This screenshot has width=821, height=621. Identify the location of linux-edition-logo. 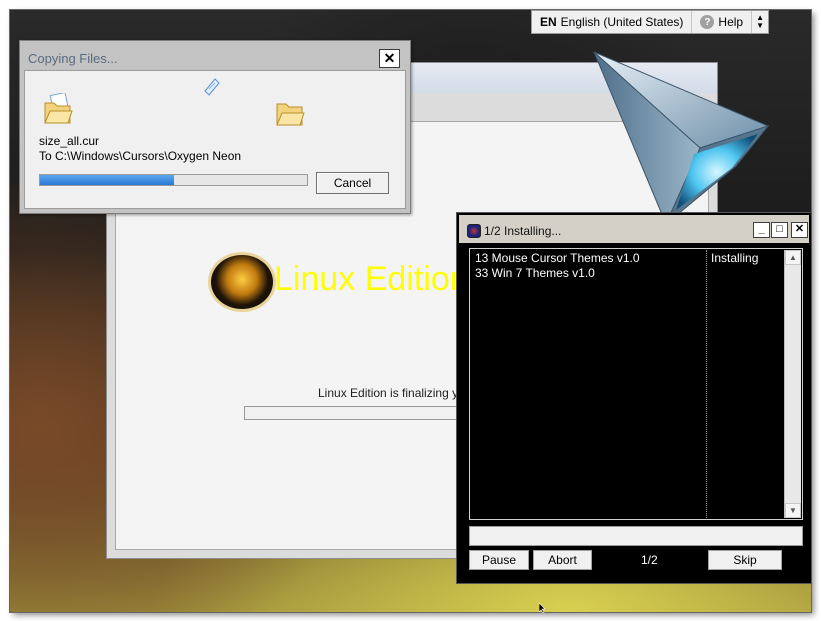
(242, 282).